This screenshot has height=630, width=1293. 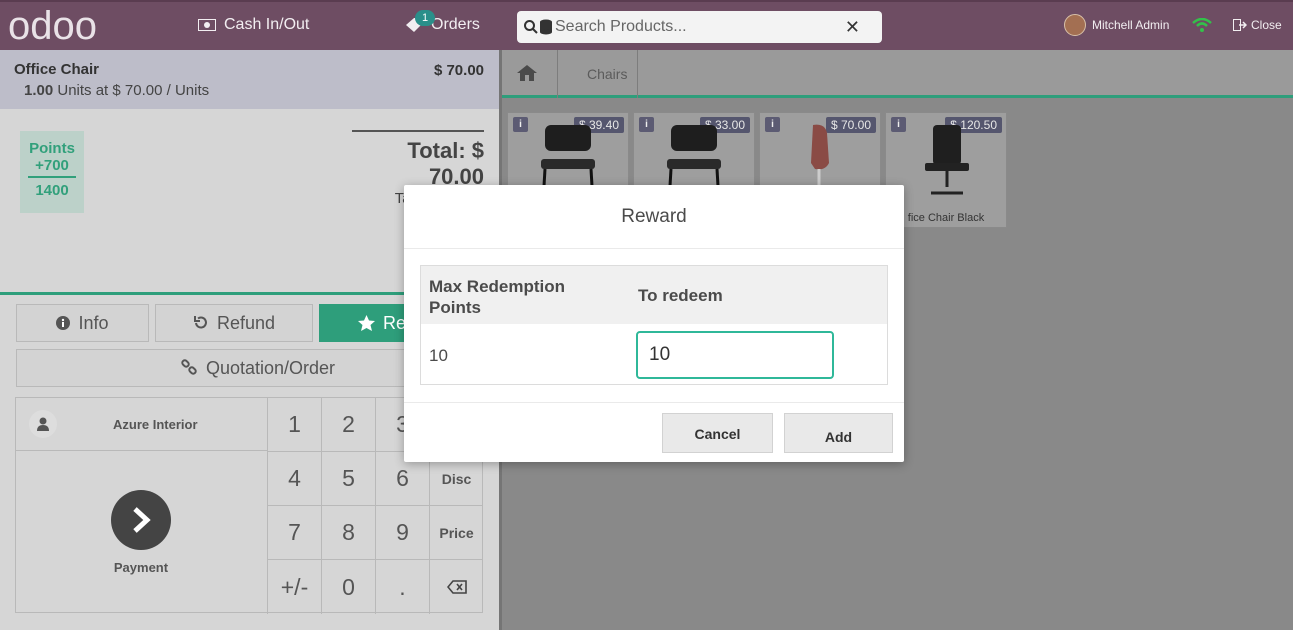 I want to click on star-icon, so click(x=366, y=323).